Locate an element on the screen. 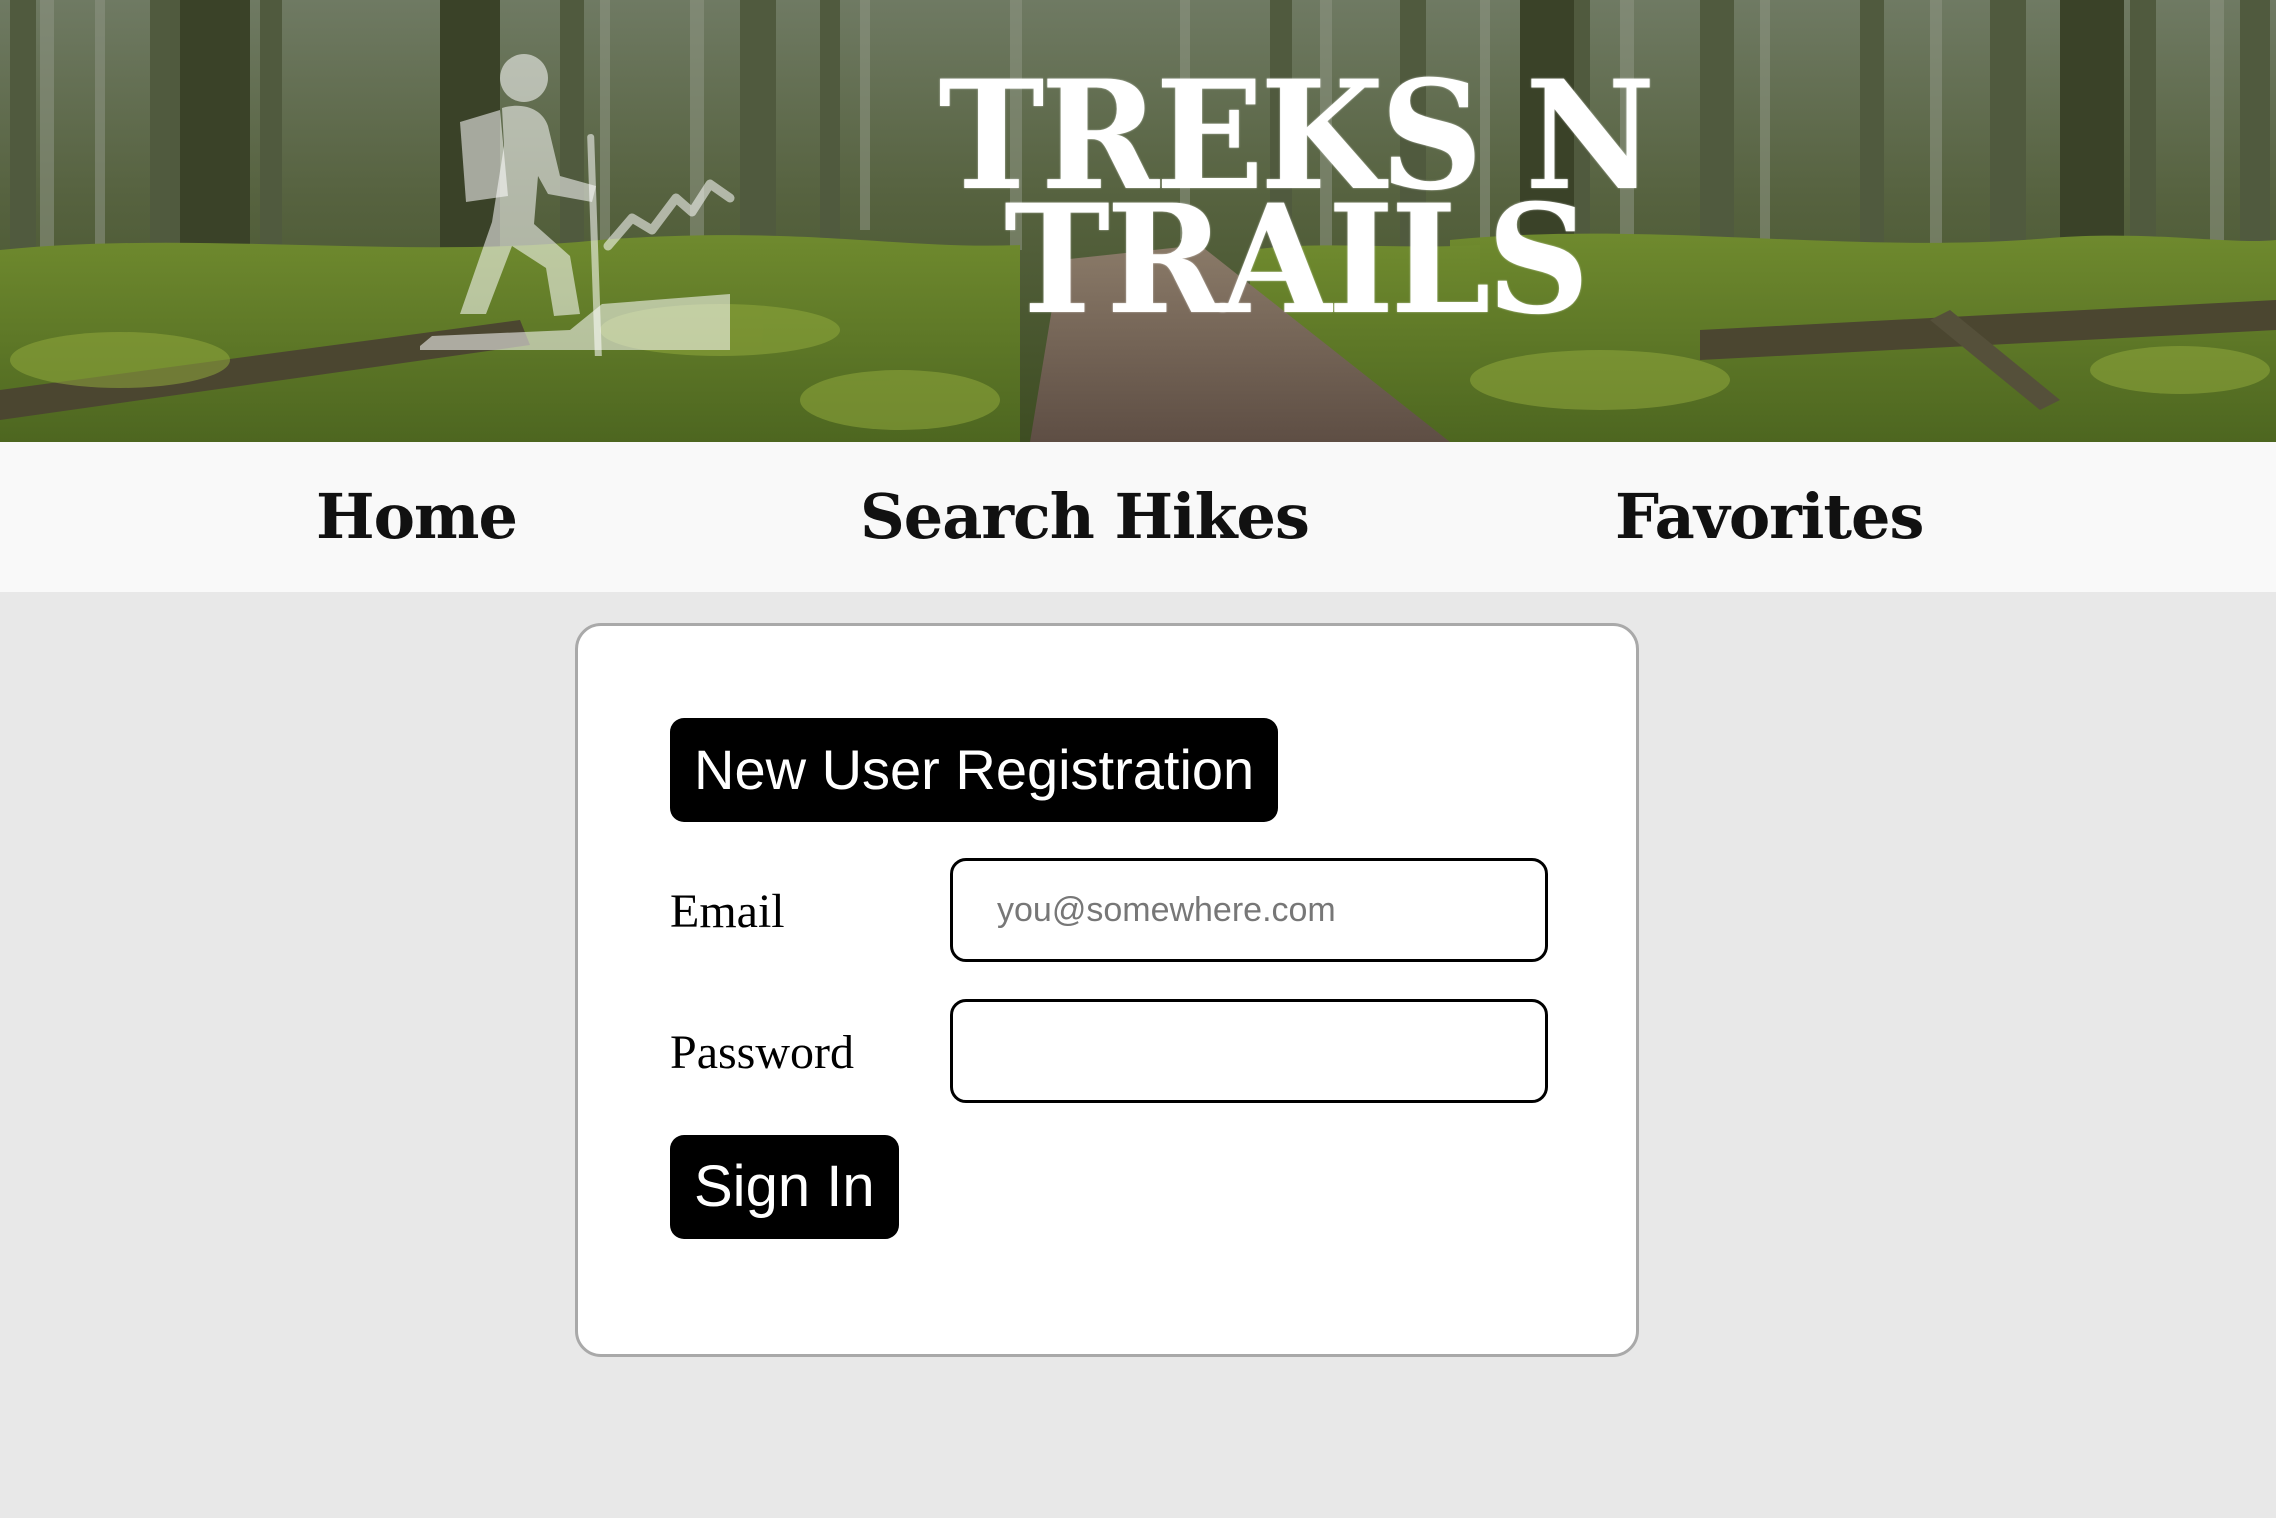  email-label: Email is located at coordinates (727, 911).